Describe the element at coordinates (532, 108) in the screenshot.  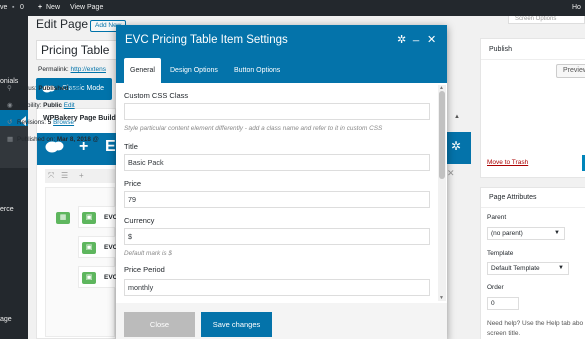
I see `publish-box: Publish` at that location.